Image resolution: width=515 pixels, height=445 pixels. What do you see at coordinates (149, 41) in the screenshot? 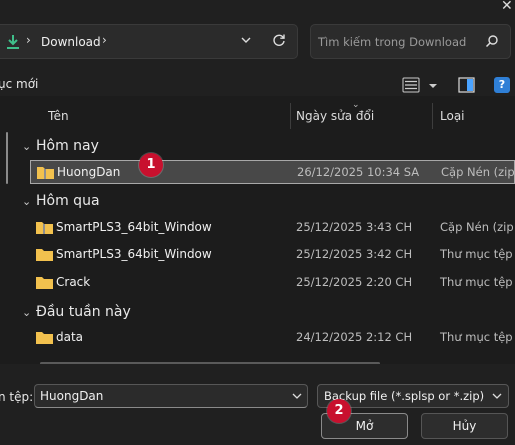
I see `address-bar: › Download ›` at bounding box center [149, 41].